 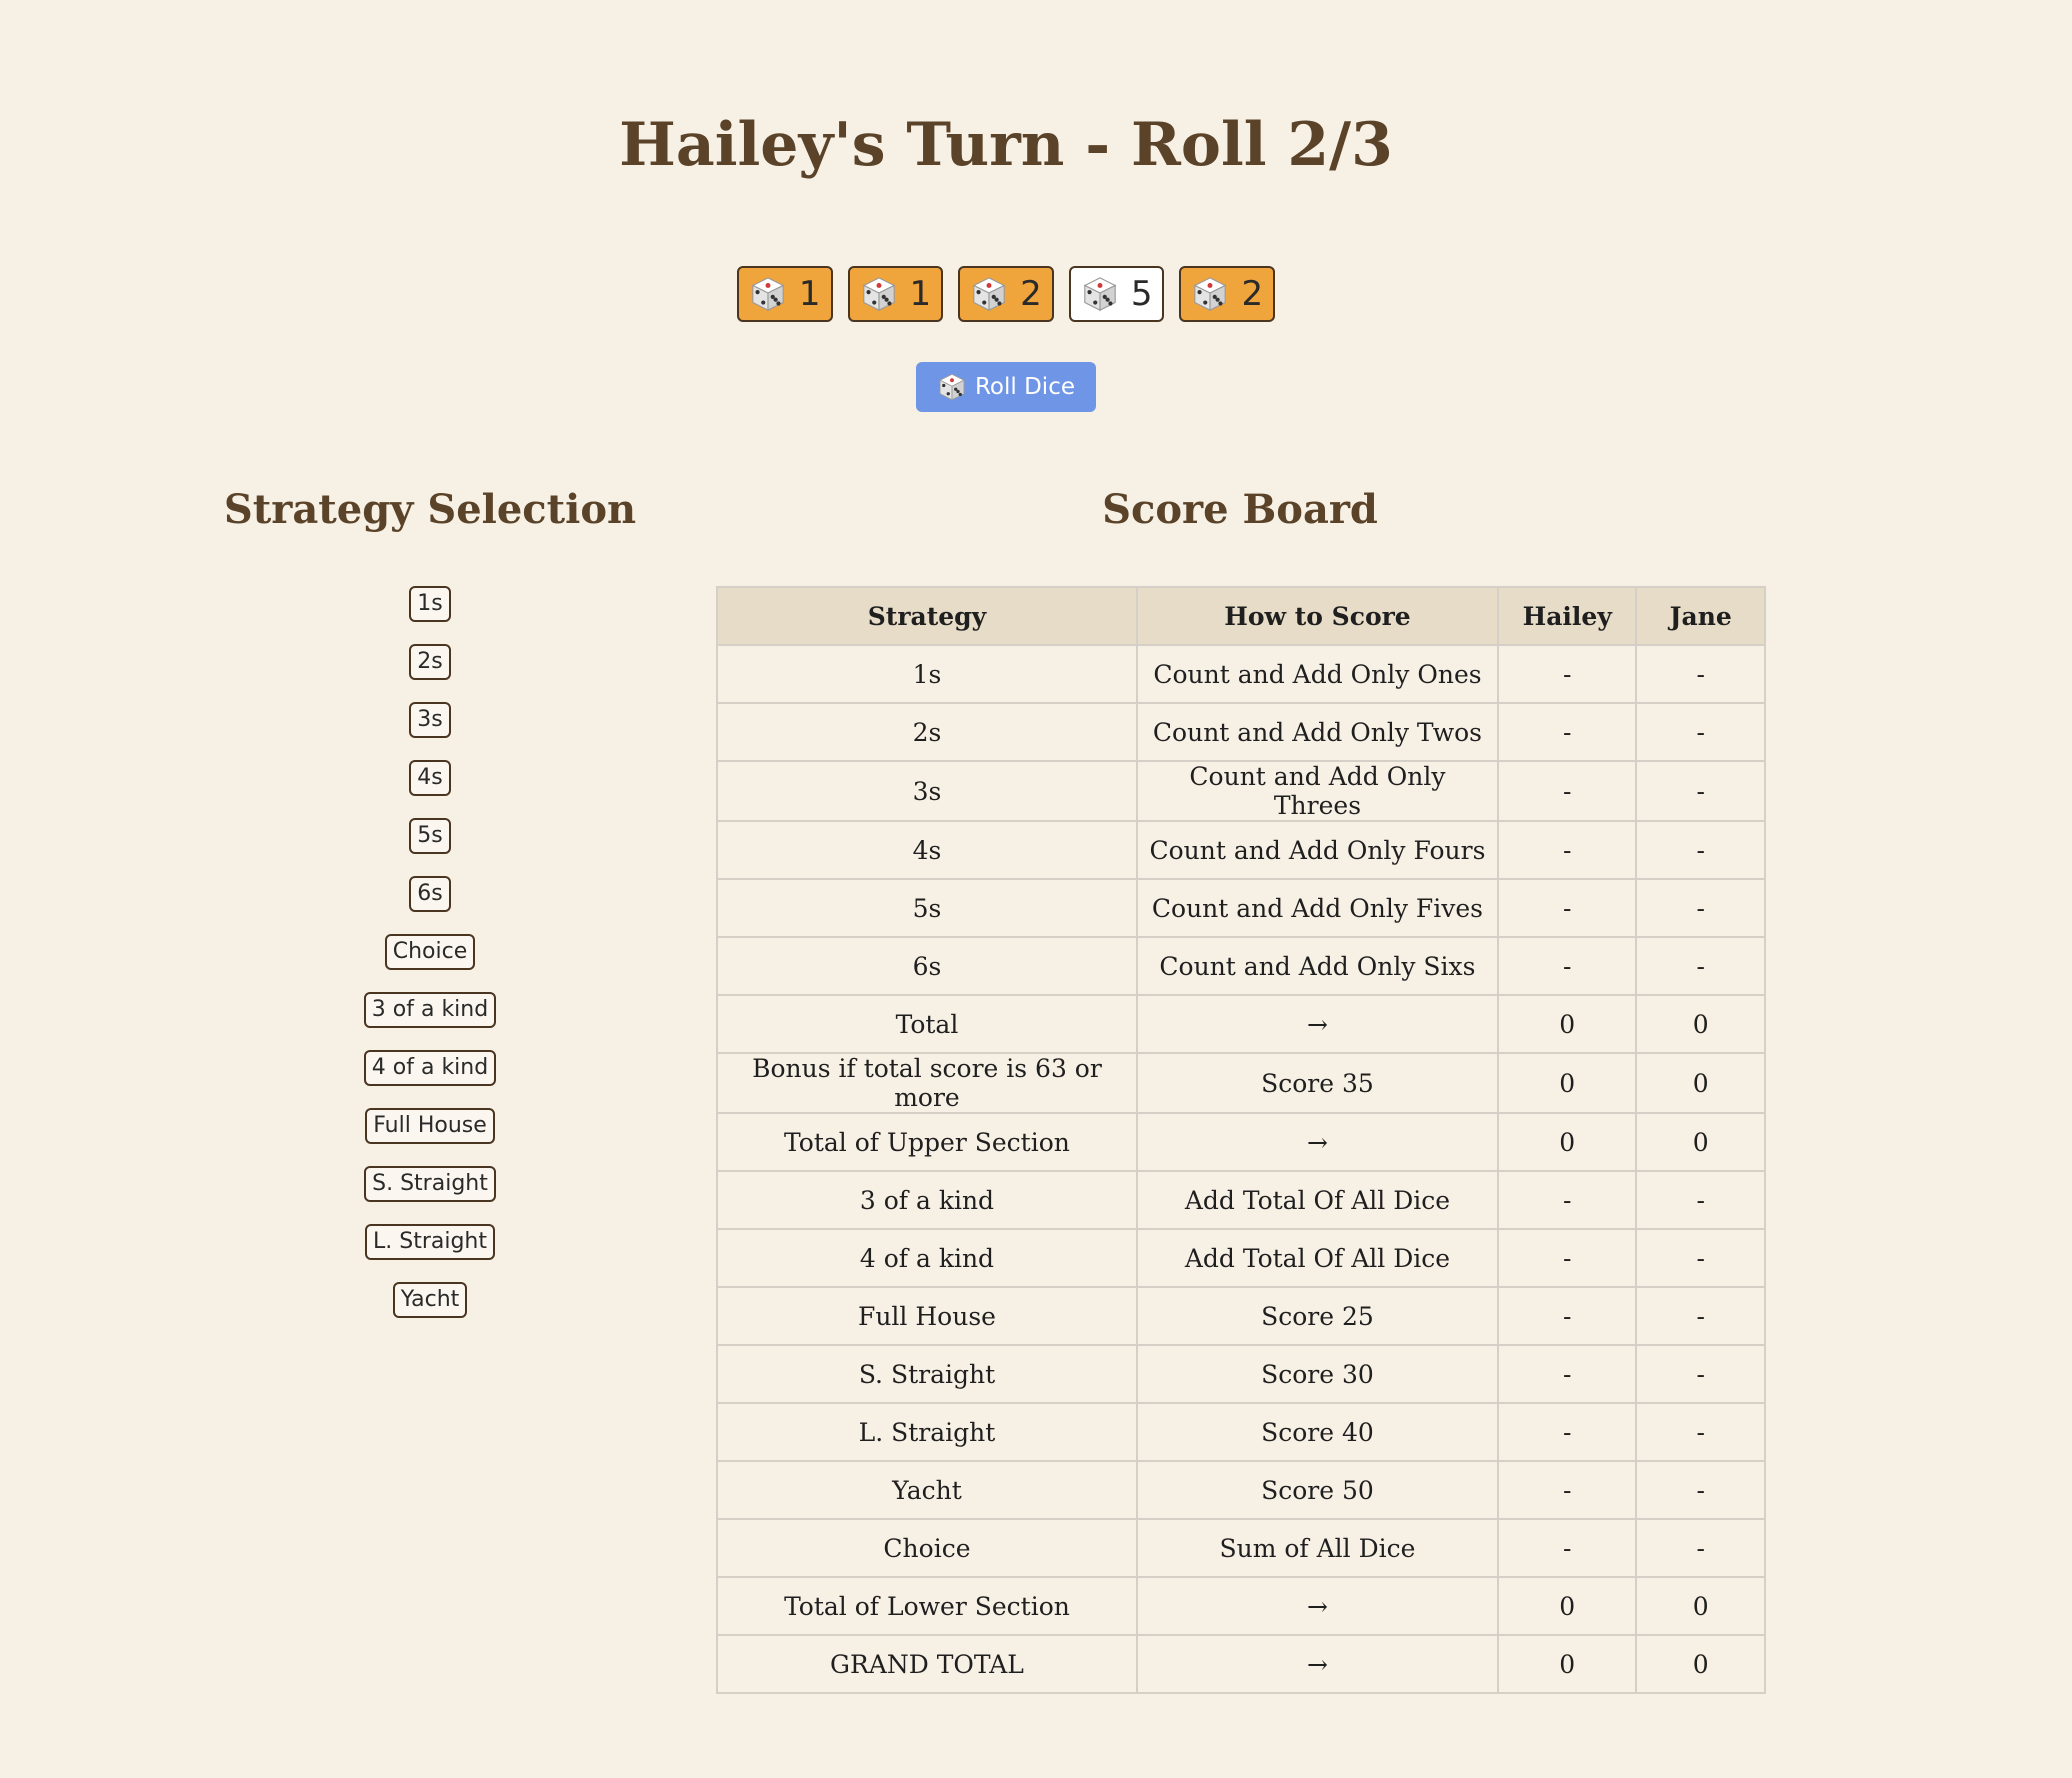 What do you see at coordinates (920, 294) in the screenshot?
I see `die-value: 1` at bounding box center [920, 294].